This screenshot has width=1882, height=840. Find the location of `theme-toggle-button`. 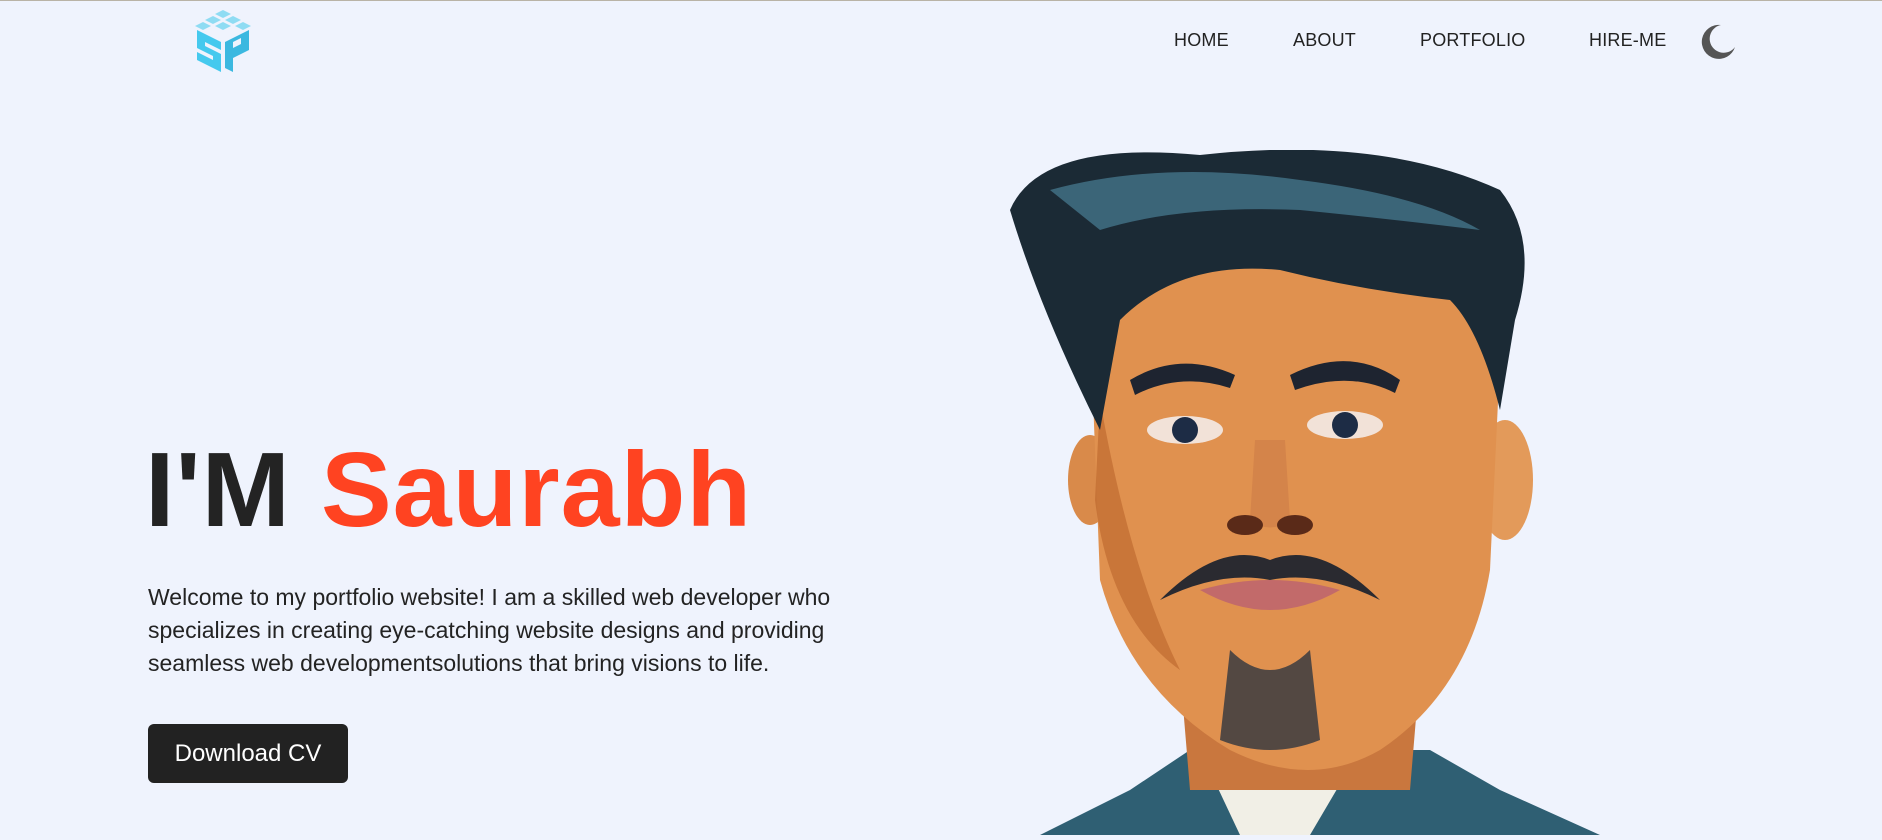

theme-toggle-button is located at coordinates (1718, 41).